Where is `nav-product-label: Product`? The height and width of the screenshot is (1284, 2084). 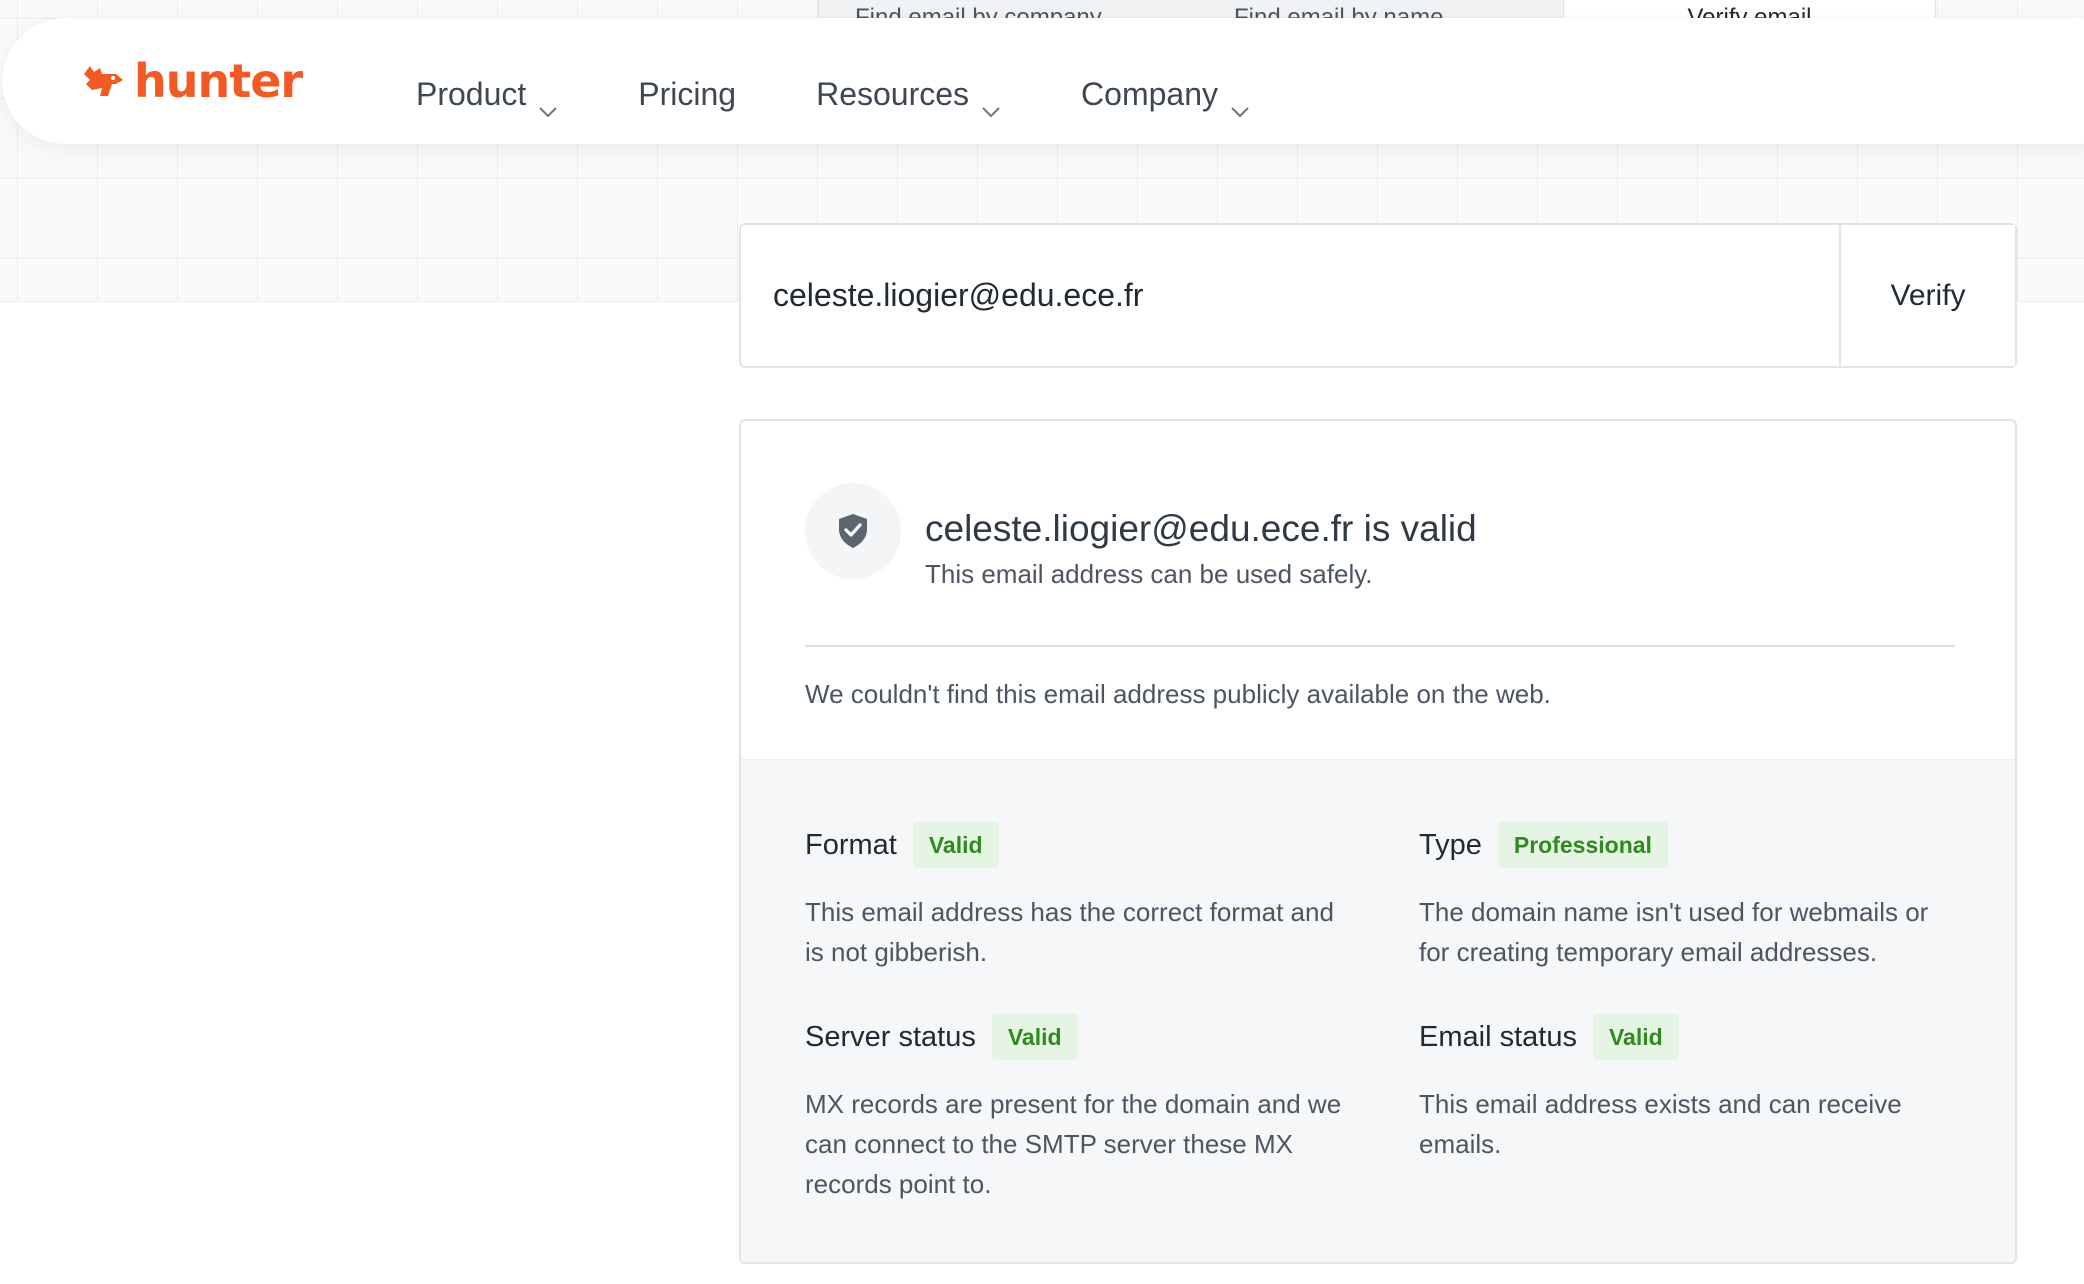 nav-product-label: Product is located at coordinates (471, 94).